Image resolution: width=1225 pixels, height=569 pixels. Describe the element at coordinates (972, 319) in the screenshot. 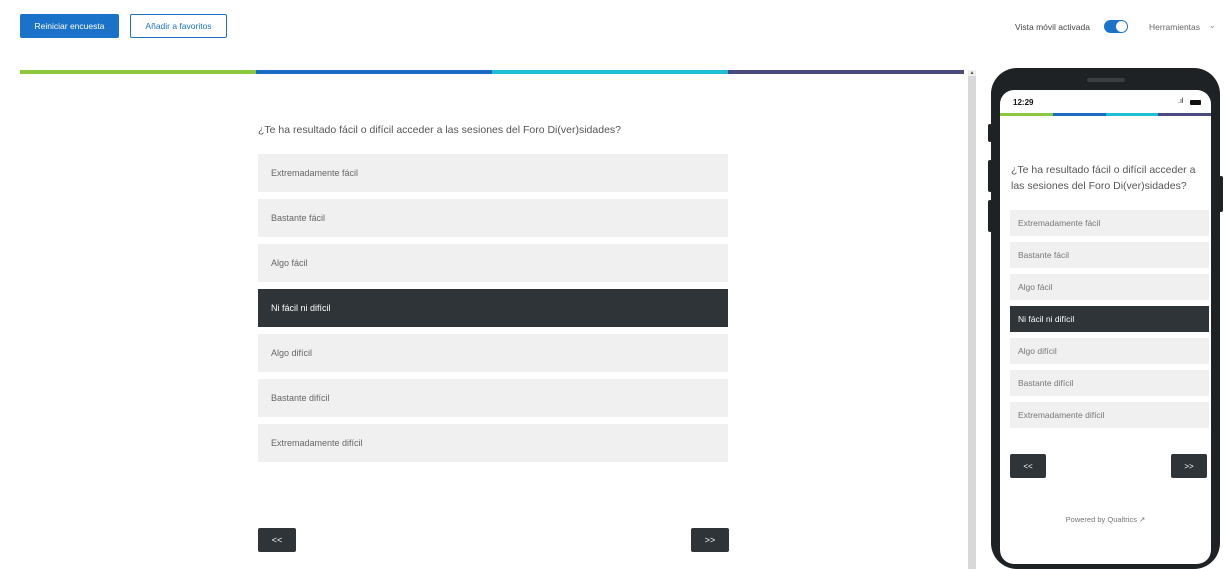

I see `desktop-scrollbar: ▲` at that location.